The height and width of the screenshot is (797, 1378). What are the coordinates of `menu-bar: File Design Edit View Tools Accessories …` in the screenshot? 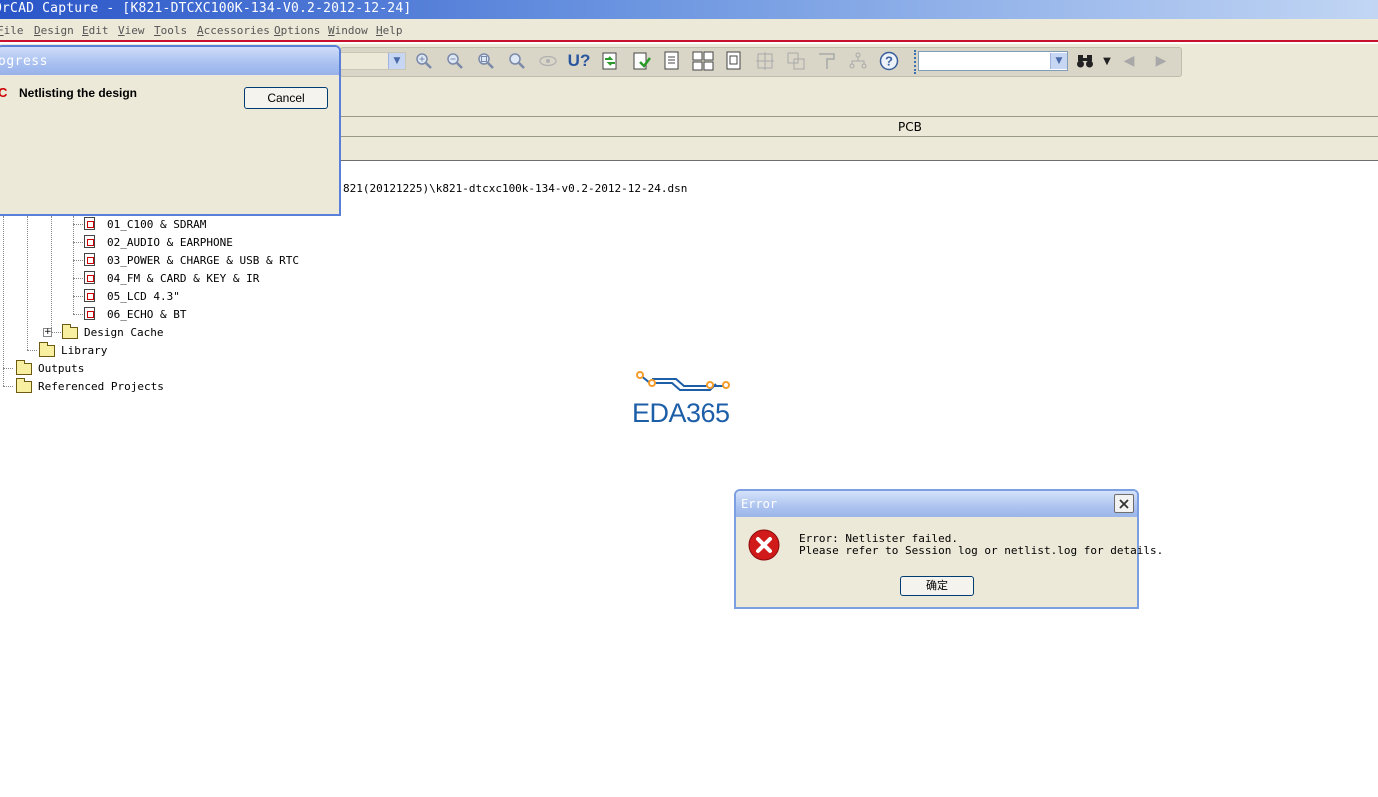 It's located at (689, 30).